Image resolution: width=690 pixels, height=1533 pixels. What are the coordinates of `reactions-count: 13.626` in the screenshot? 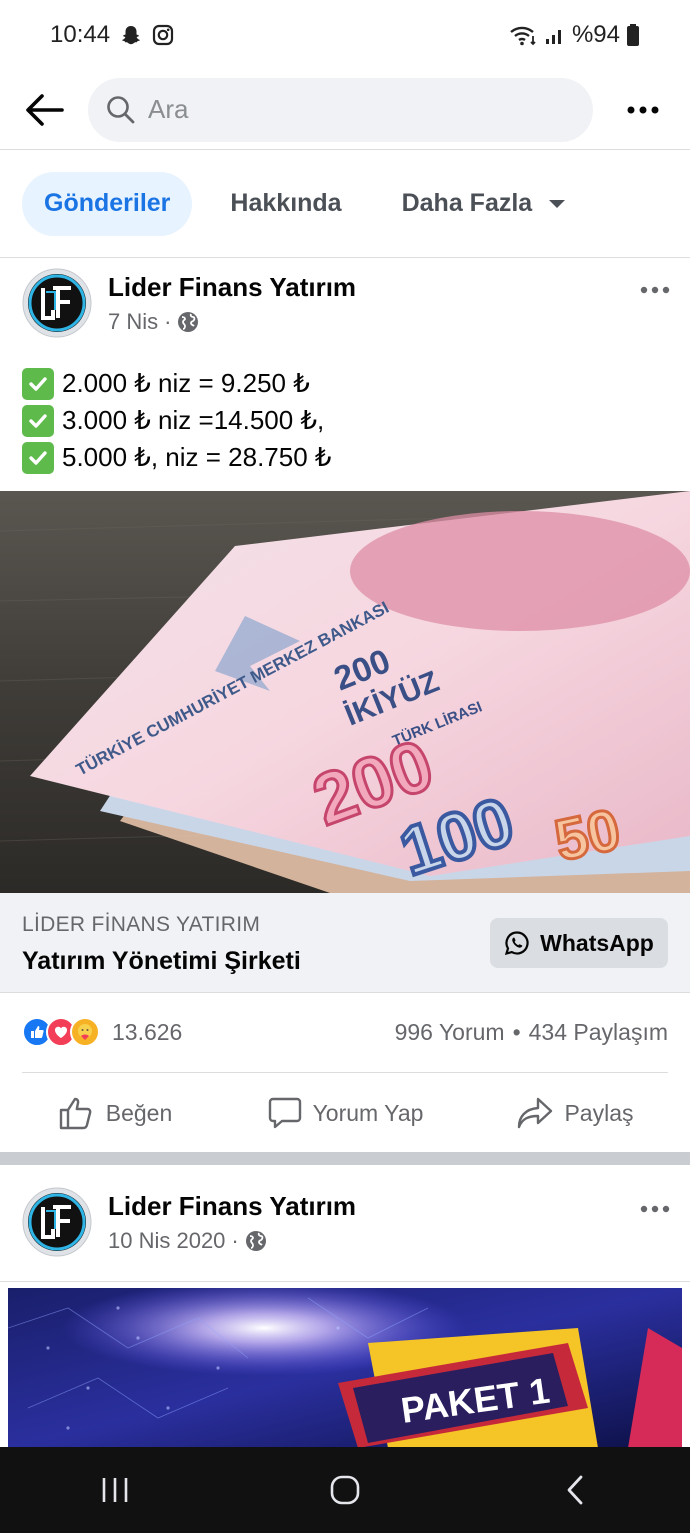 It's located at (147, 1032).